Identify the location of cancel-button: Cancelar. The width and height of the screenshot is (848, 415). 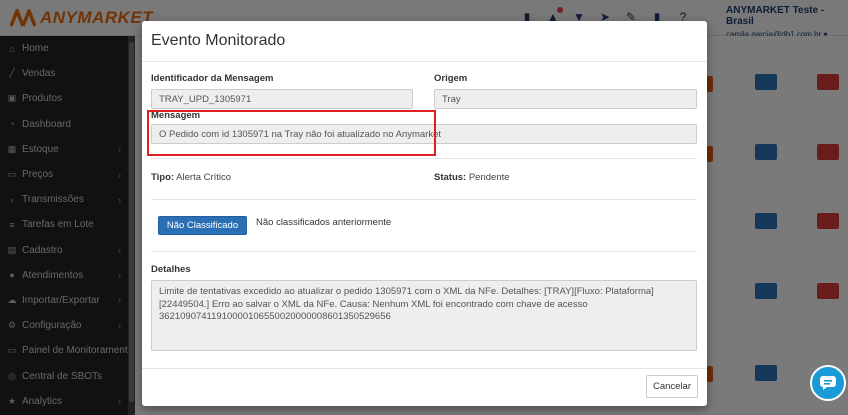
(672, 386).